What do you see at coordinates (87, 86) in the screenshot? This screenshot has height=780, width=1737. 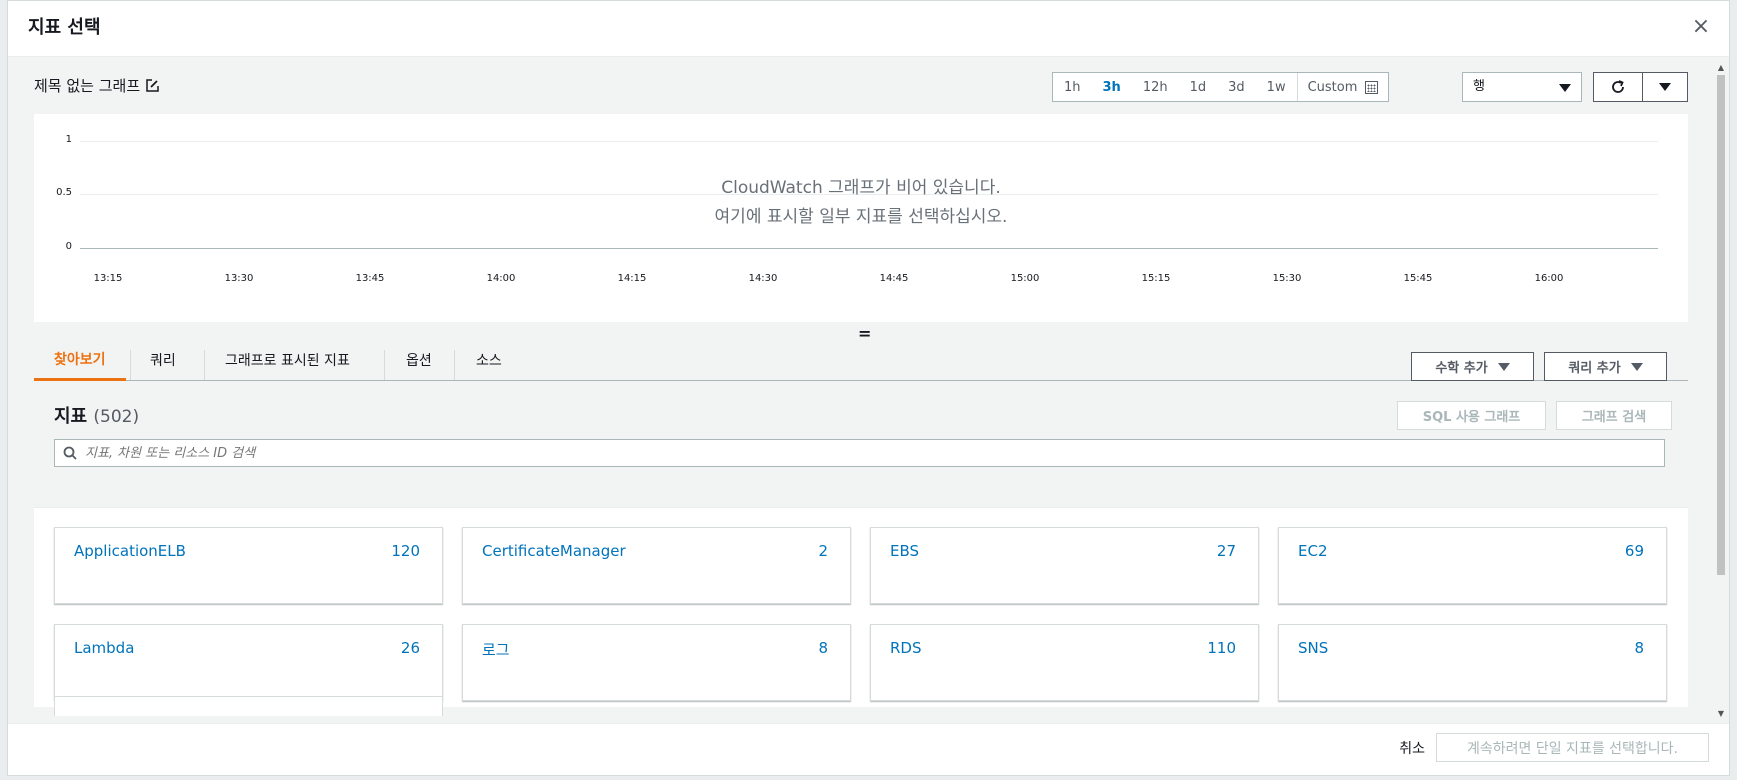 I see `graph-title: 제목 없는 그래프` at bounding box center [87, 86].